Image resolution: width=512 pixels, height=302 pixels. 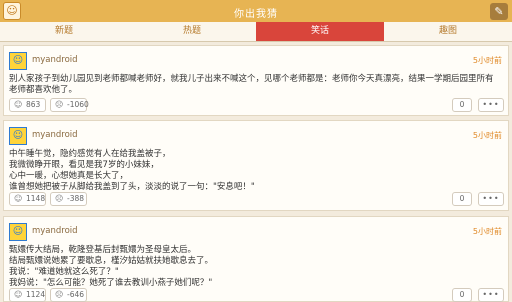 I want to click on app-header: ☺ 你出我猜 ✎, so click(x=256, y=11).